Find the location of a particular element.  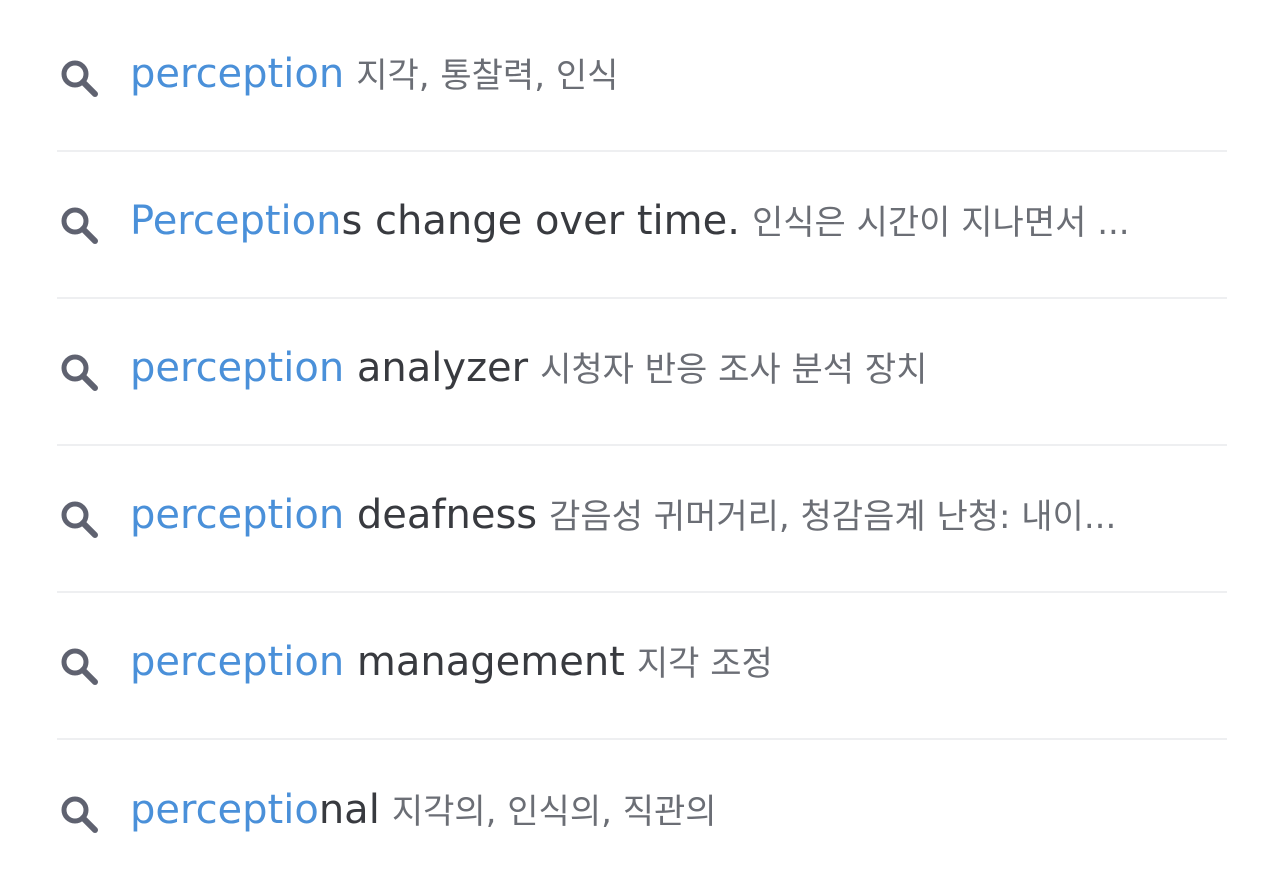

term-remainder: management is located at coordinates (484, 661).